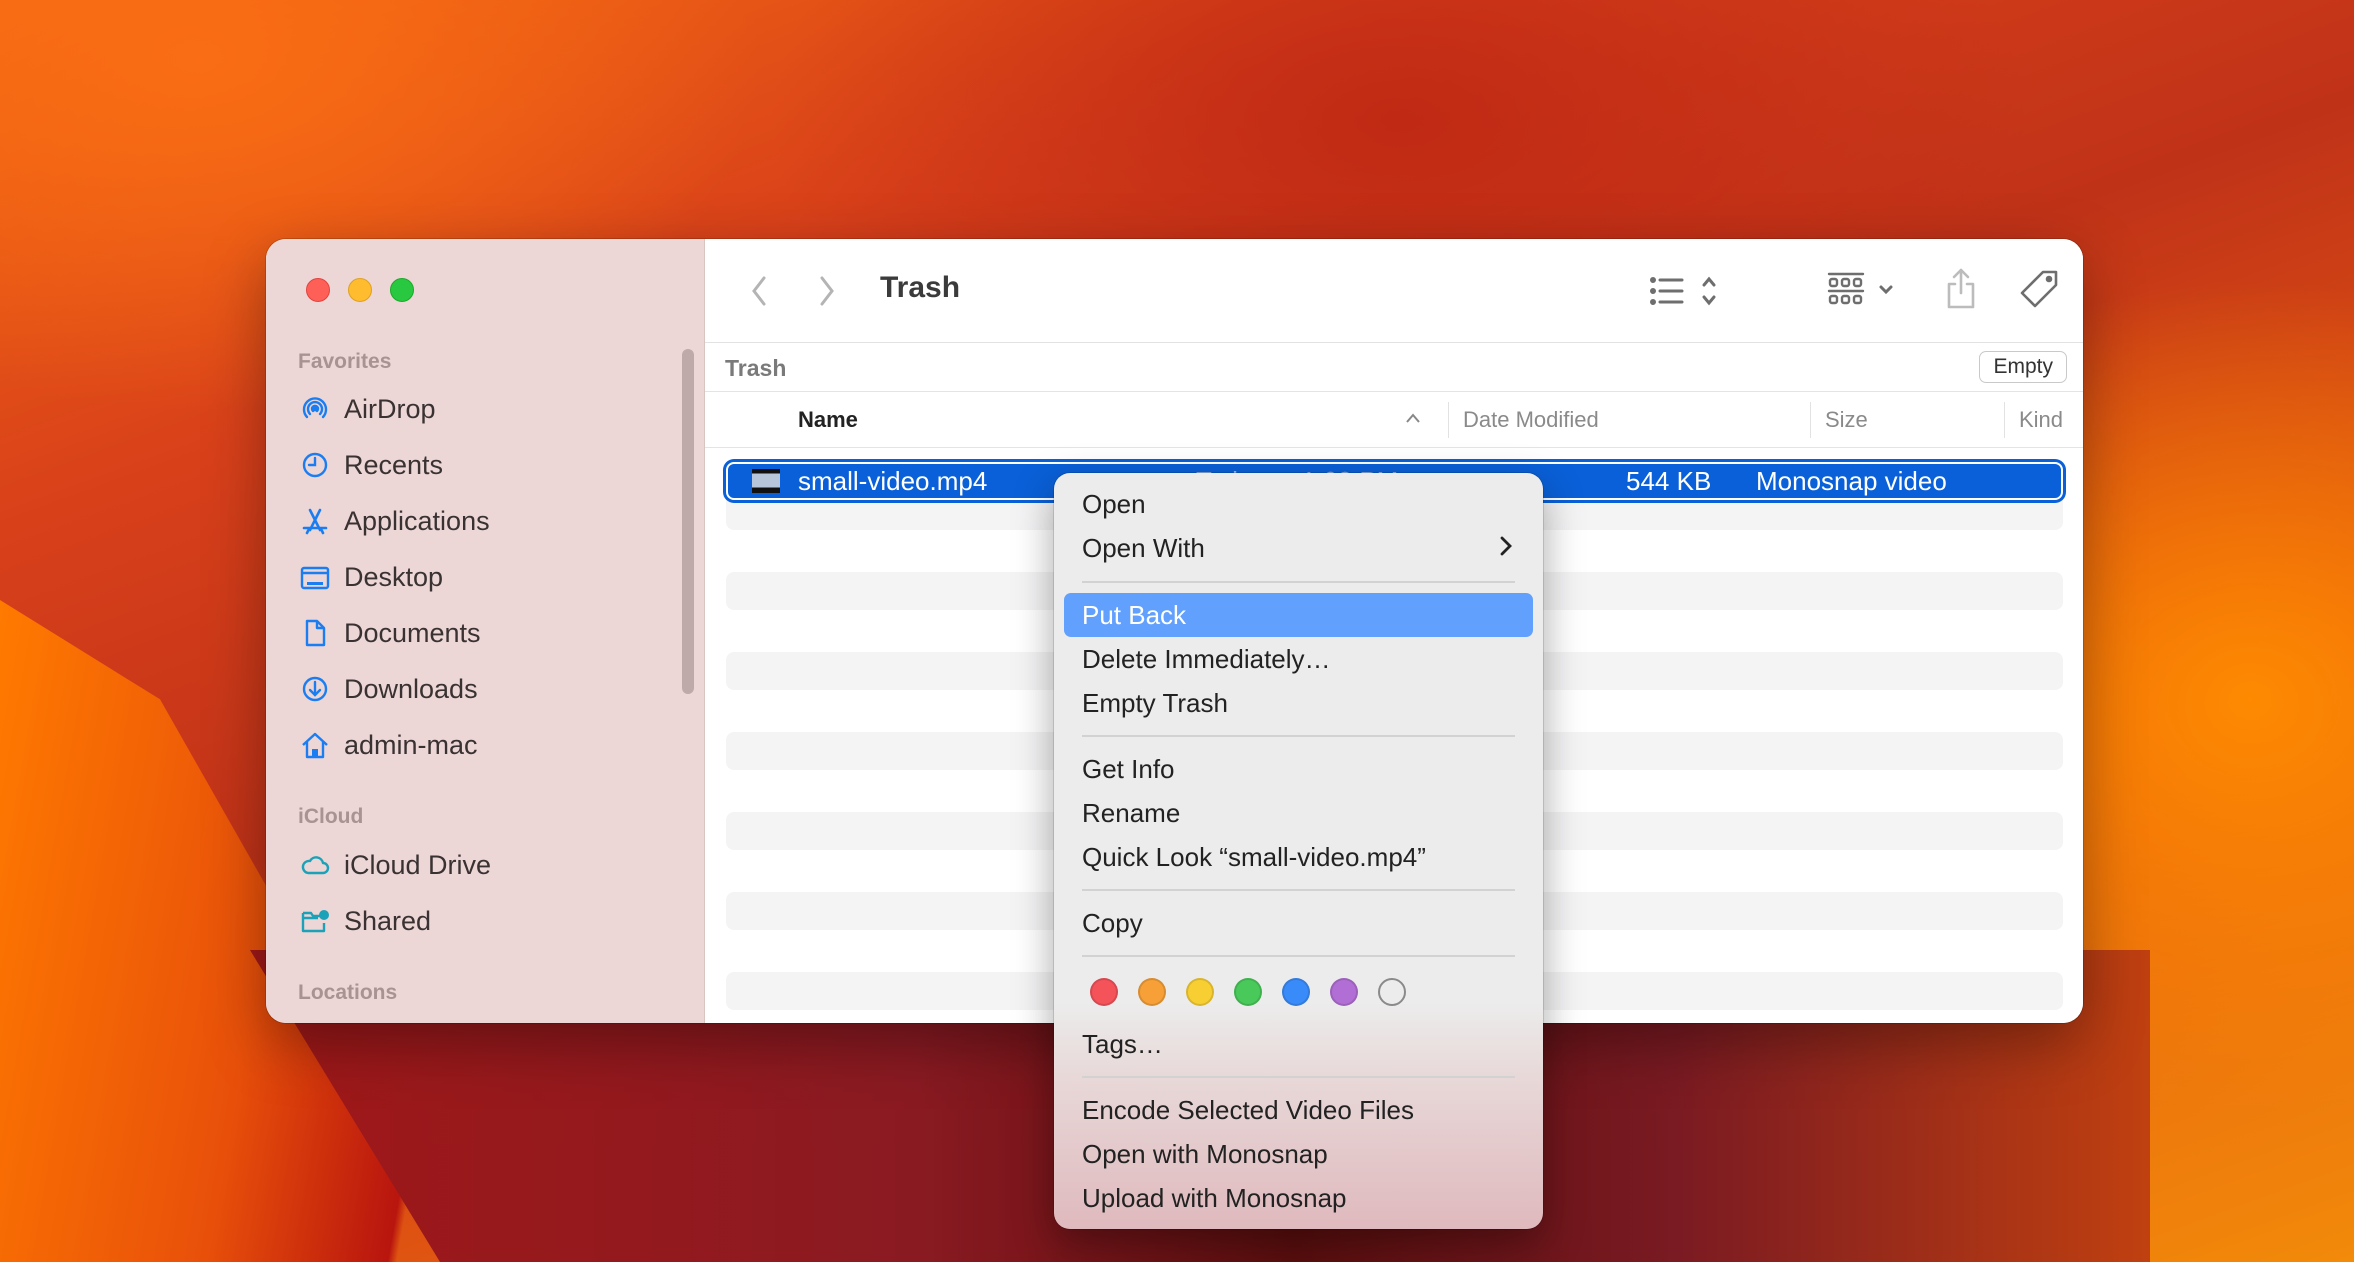 Image resolution: width=2354 pixels, height=1262 pixels. I want to click on tag-orange, so click(1152, 992).